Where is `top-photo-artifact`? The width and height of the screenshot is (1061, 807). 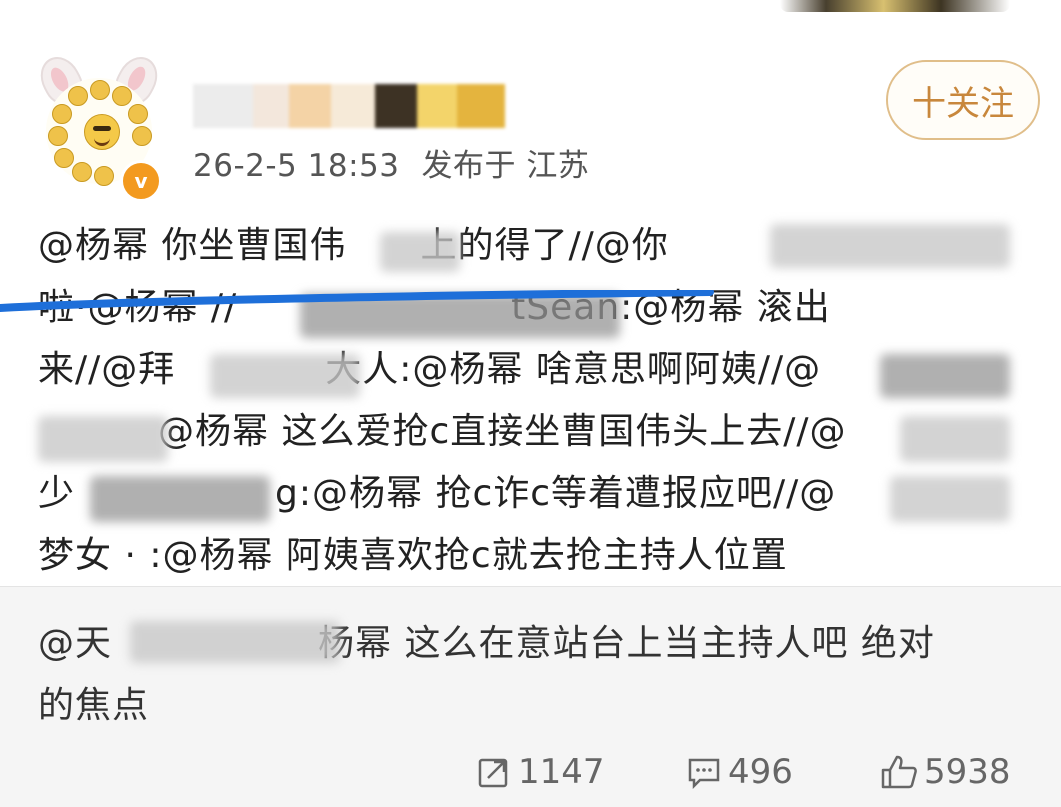 top-photo-artifact is located at coordinates (895, 6).